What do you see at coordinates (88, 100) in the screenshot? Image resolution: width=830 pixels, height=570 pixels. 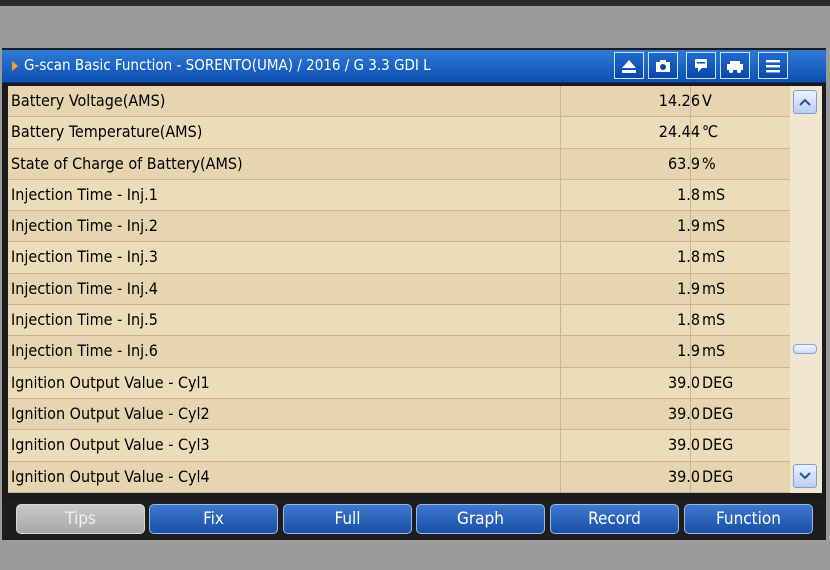 I see `parameter-name: Battery Voltage(AMS)` at bounding box center [88, 100].